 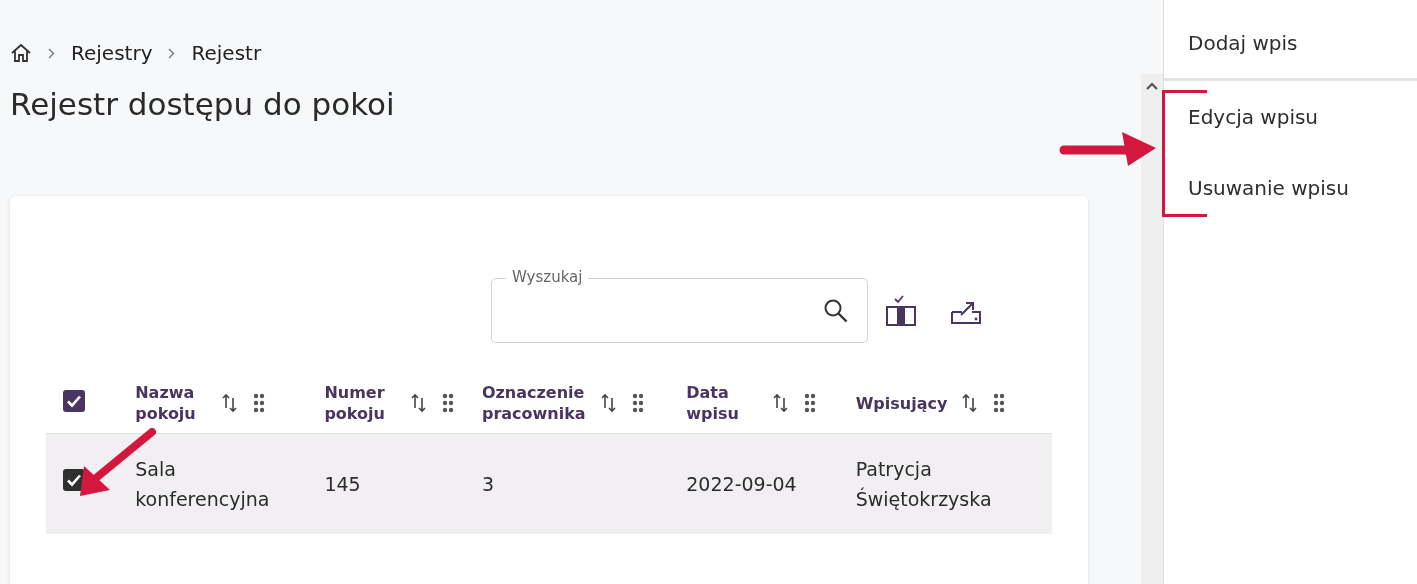 I want to click on column-header: Wpisujący, so click(x=901, y=403).